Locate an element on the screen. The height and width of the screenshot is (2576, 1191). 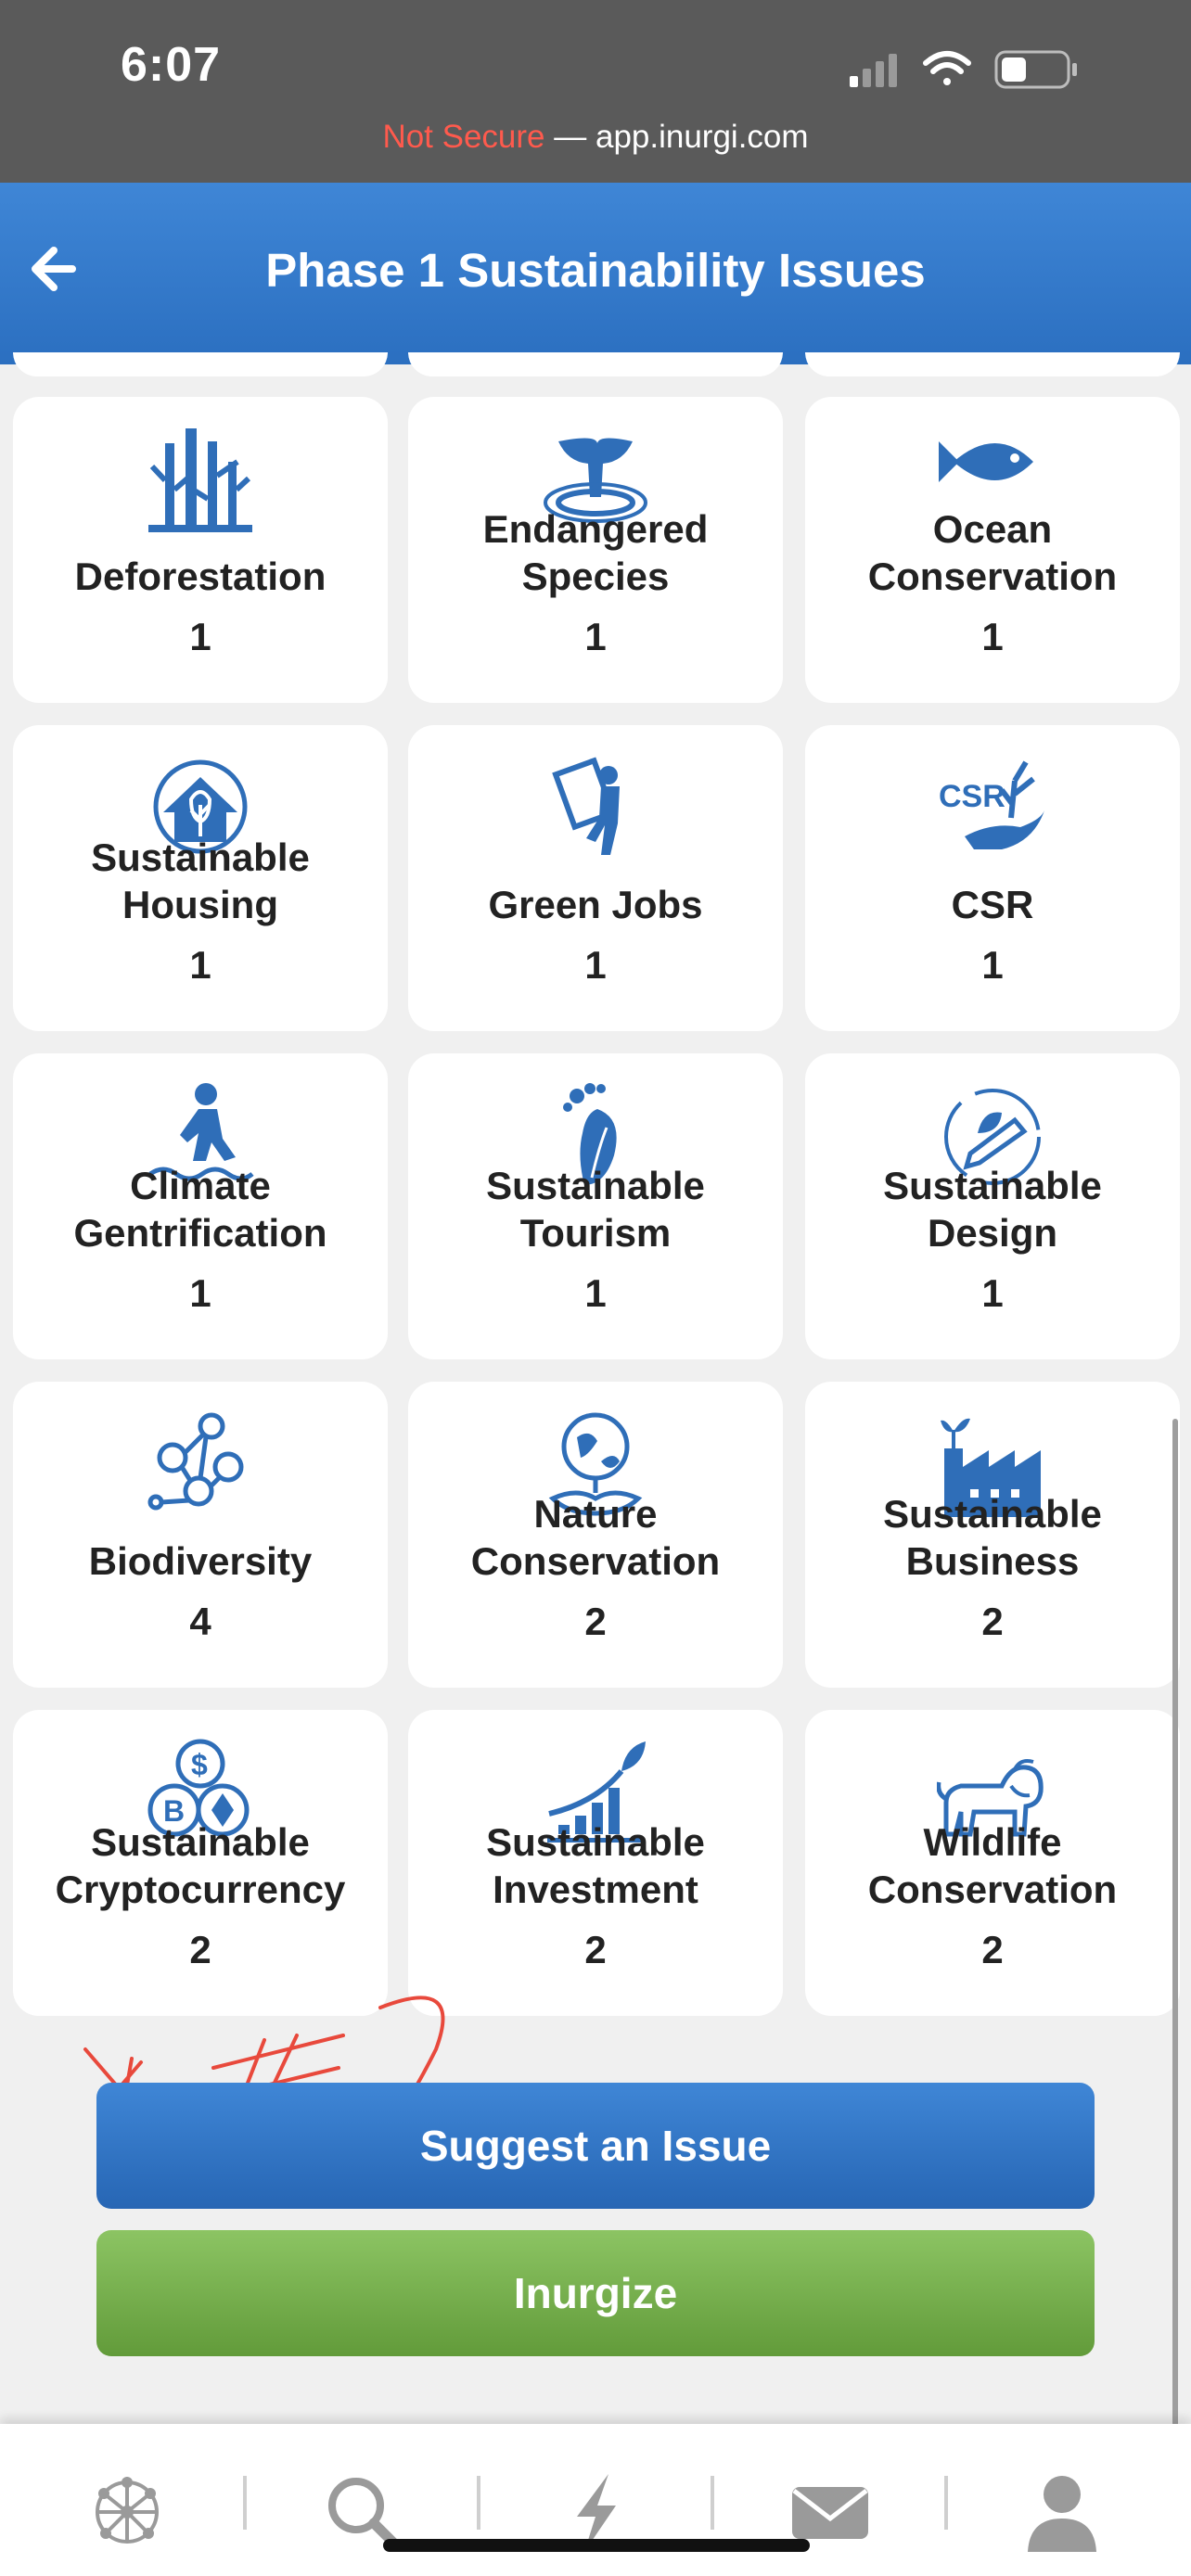
worker-panel-icon is located at coordinates (586, 806).